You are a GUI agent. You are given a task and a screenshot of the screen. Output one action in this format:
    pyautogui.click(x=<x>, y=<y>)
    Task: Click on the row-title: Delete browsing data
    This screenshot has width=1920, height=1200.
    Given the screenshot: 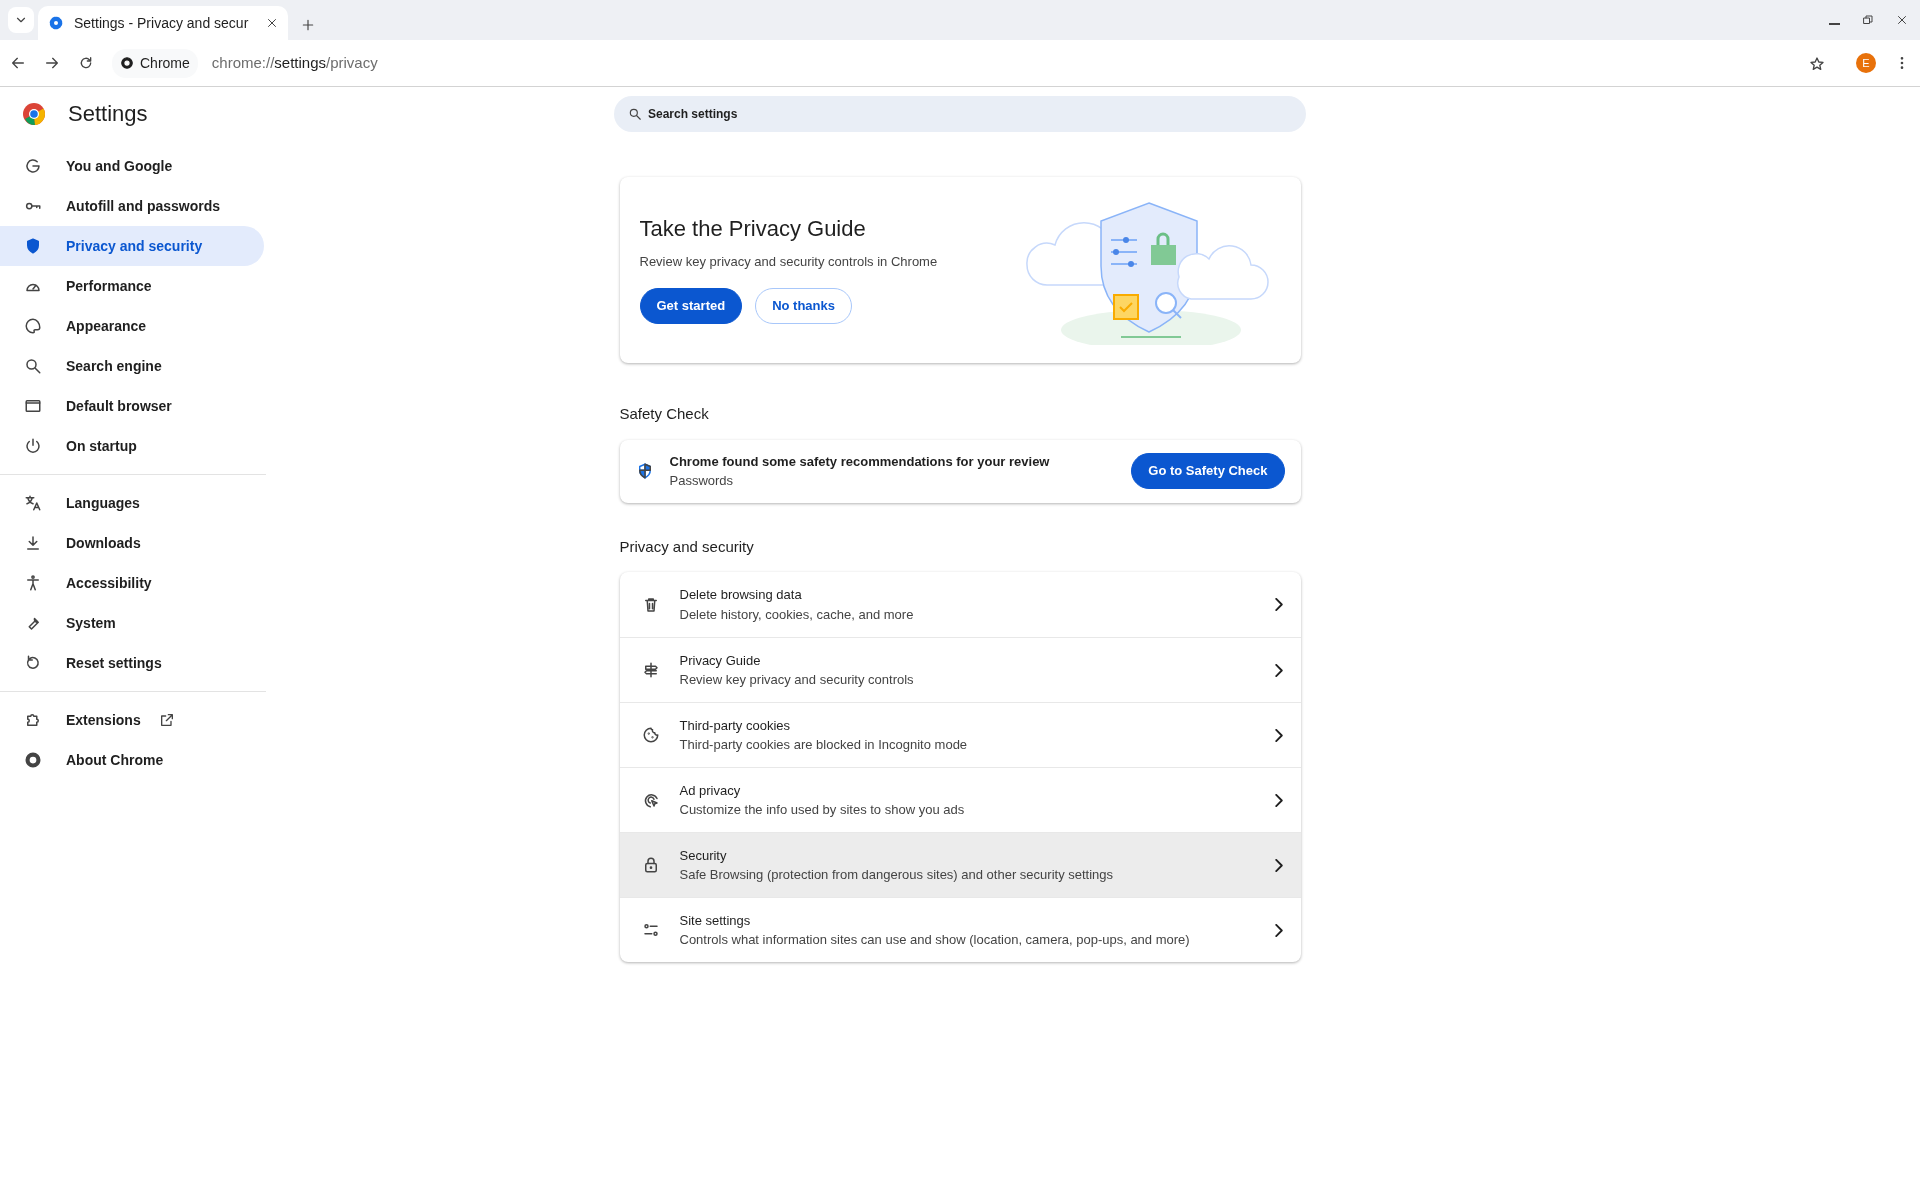 What is the action you would take?
    pyautogui.click(x=741, y=595)
    